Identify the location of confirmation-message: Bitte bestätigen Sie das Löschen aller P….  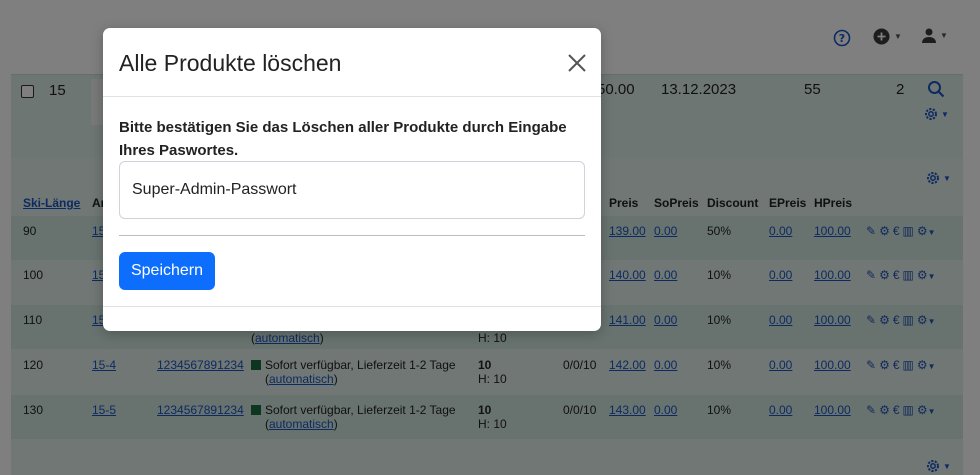
(343, 139).